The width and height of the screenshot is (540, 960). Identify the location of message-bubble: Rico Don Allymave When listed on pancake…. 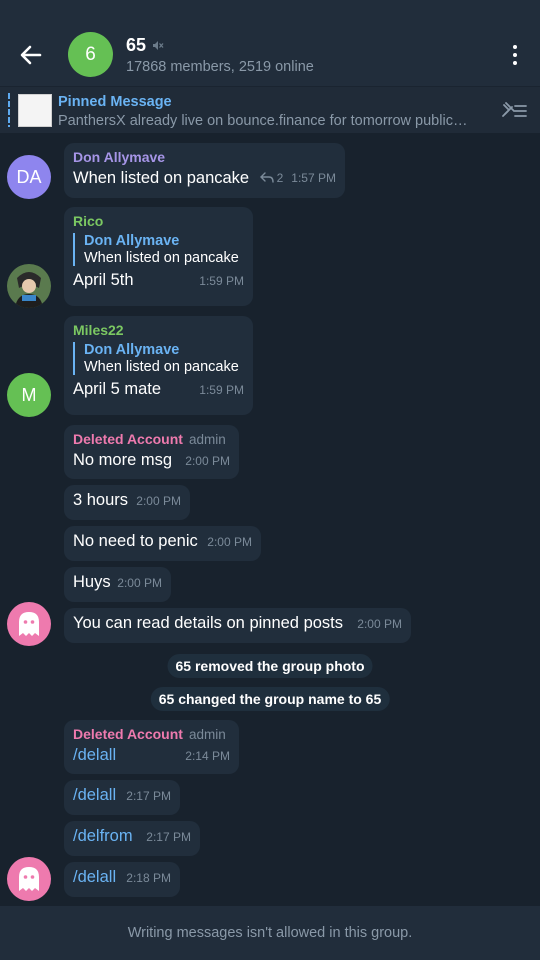
(158, 256).